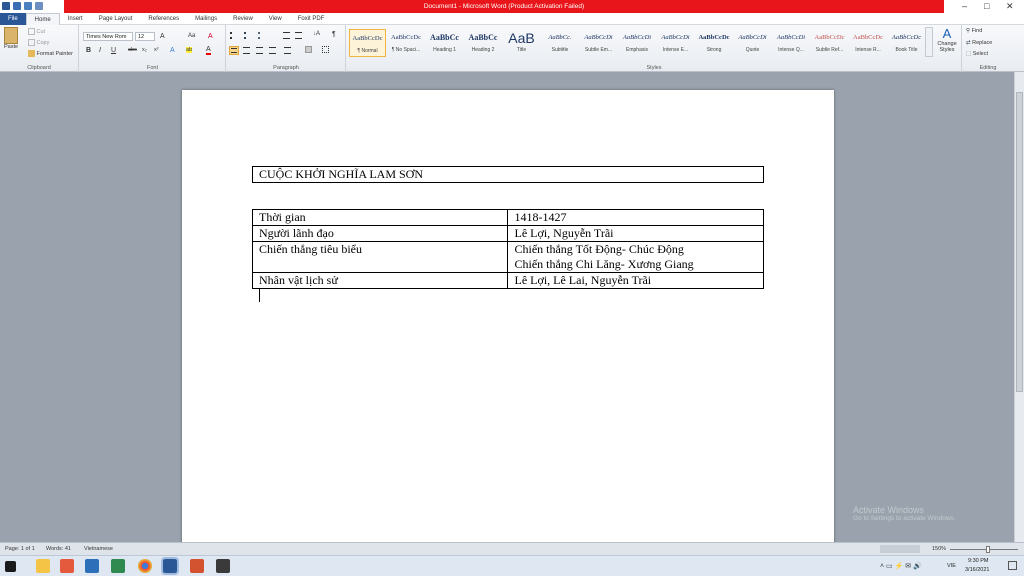 Image resolution: width=1024 pixels, height=576 pixels. Describe the element at coordinates (234, 35) in the screenshot. I see `bullets-button` at that location.